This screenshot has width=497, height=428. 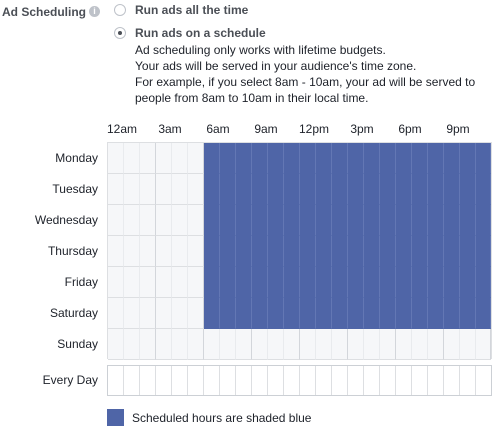 I want to click on run-on-schedule-radio, so click(x=120, y=33).